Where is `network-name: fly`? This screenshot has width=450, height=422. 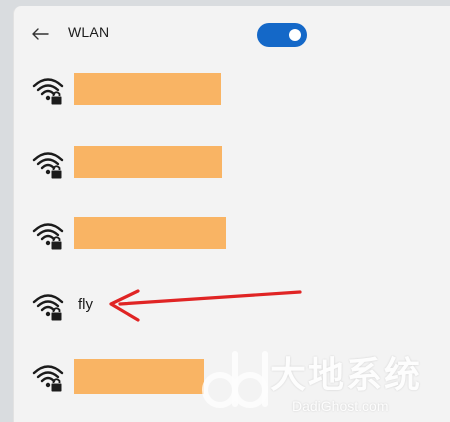 network-name: fly is located at coordinates (85, 304).